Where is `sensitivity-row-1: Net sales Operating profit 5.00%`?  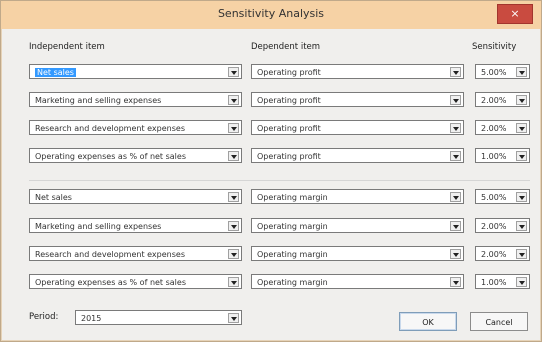 sensitivity-row-1: Net sales Operating profit 5.00% is located at coordinates (271, 74).